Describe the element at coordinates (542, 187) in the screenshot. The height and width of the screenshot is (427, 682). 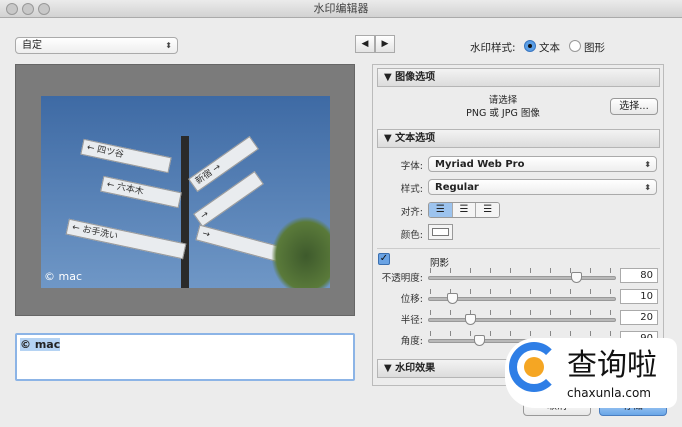
I see `font-style-select: Regular ⬍` at that location.